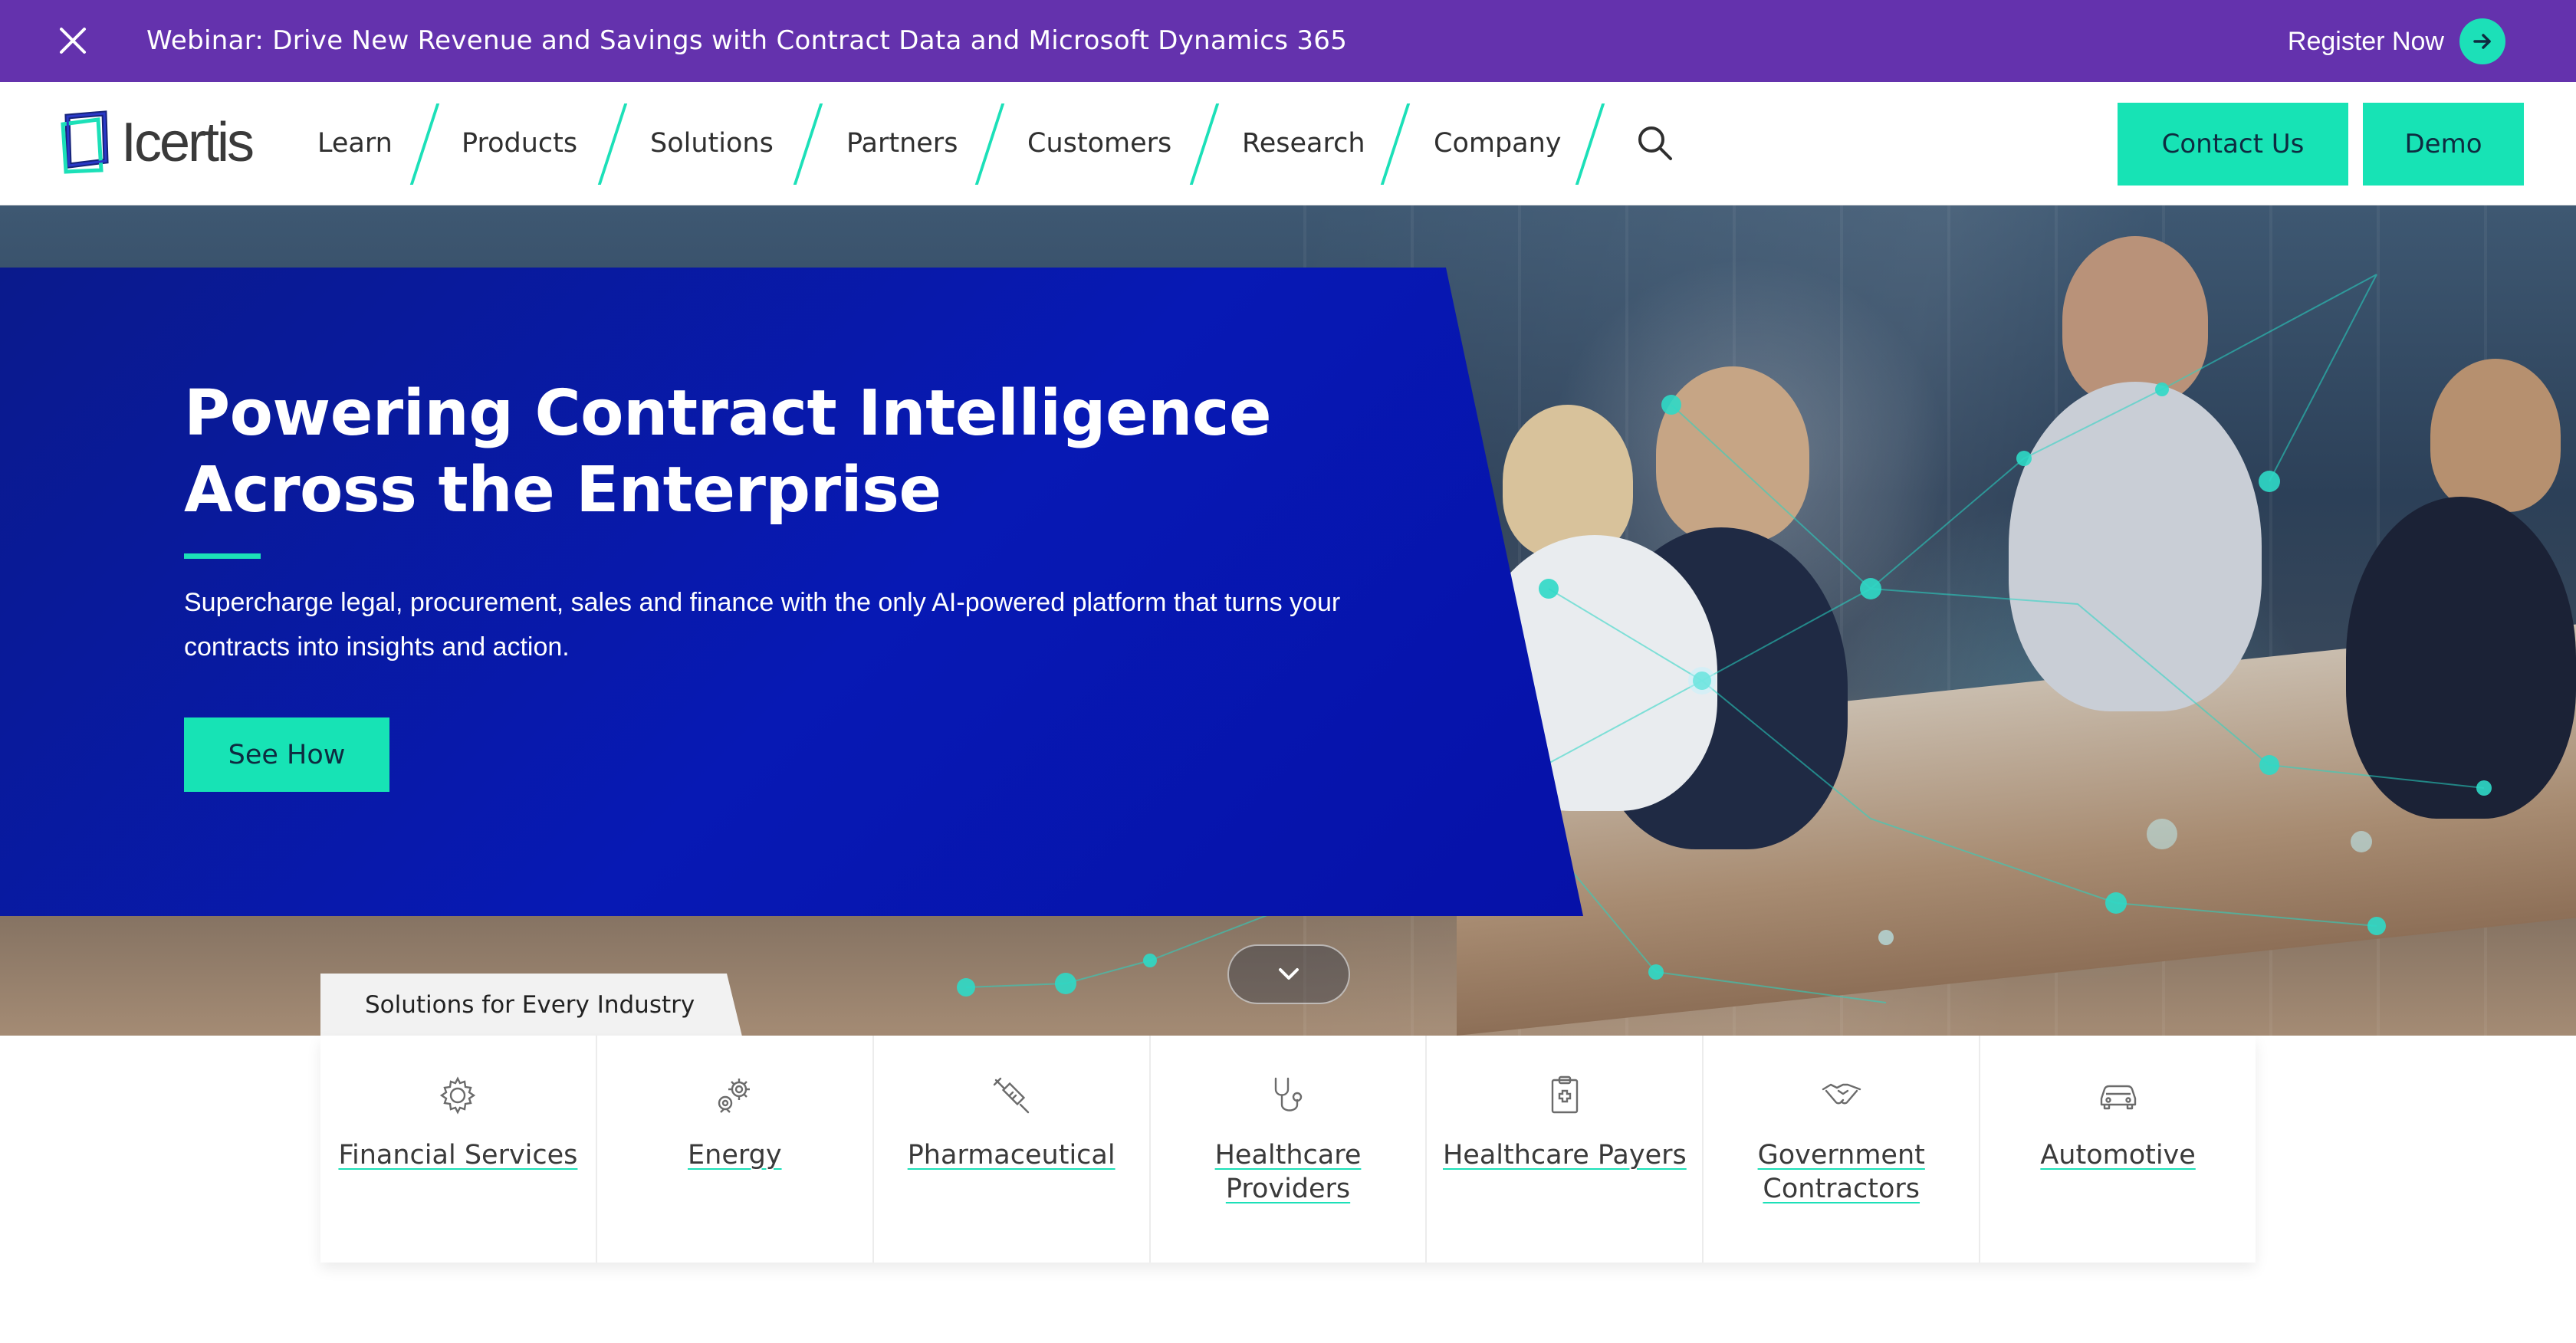 The width and height of the screenshot is (2576, 1343). What do you see at coordinates (1011, 1096) in the screenshot?
I see `syringe-icon` at bounding box center [1011, 1096].